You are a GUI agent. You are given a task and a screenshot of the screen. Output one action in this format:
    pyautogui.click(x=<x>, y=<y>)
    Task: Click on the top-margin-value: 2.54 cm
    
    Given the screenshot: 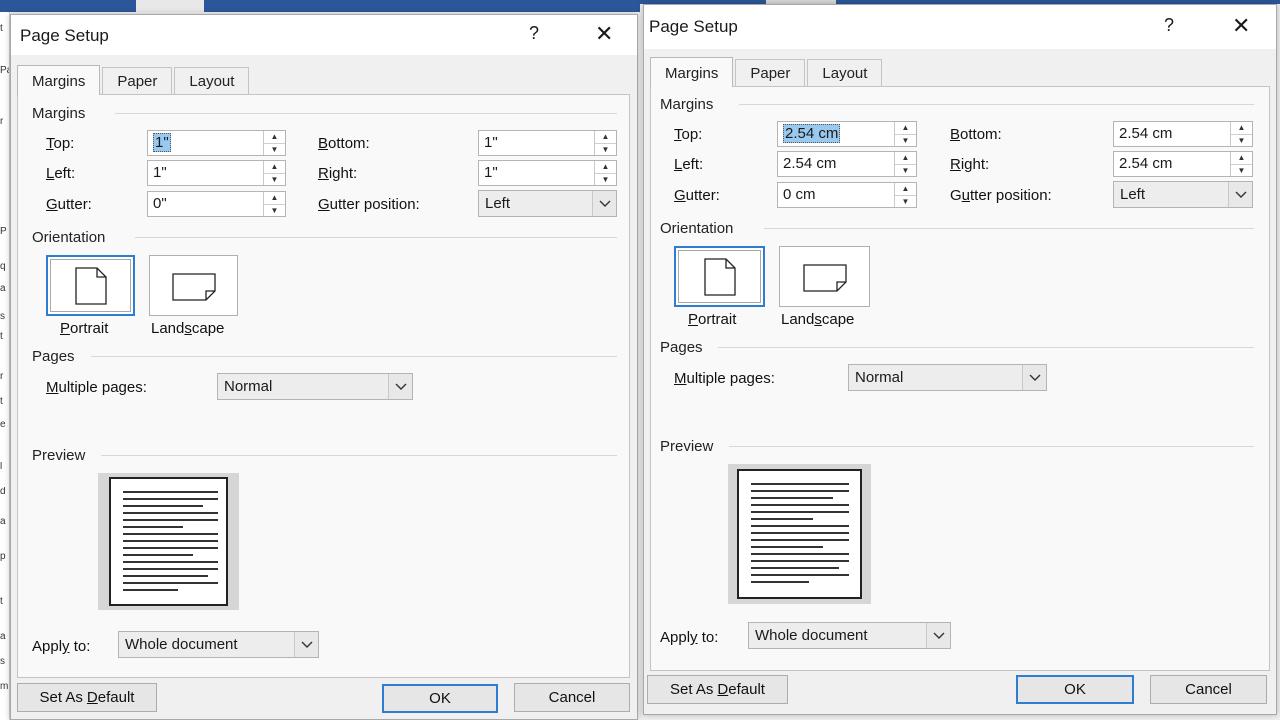 What is the action you would take?
    pyautogui.click(x=812, y=133)
    